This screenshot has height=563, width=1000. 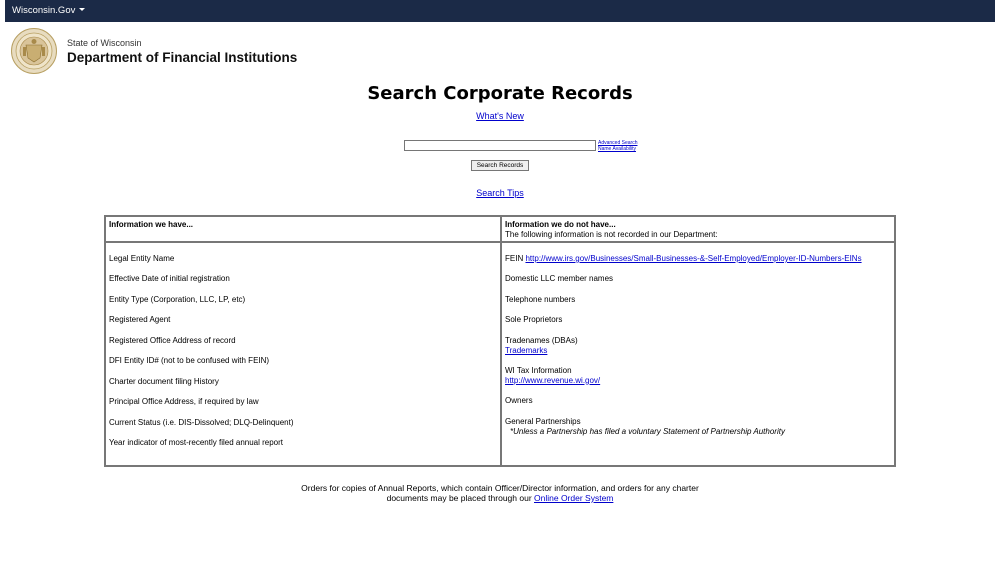 What do you see at coordinates (500, 93) in the screenshot?
I see `page-title: Search Corporate Records` at bounding box center [500, 93].